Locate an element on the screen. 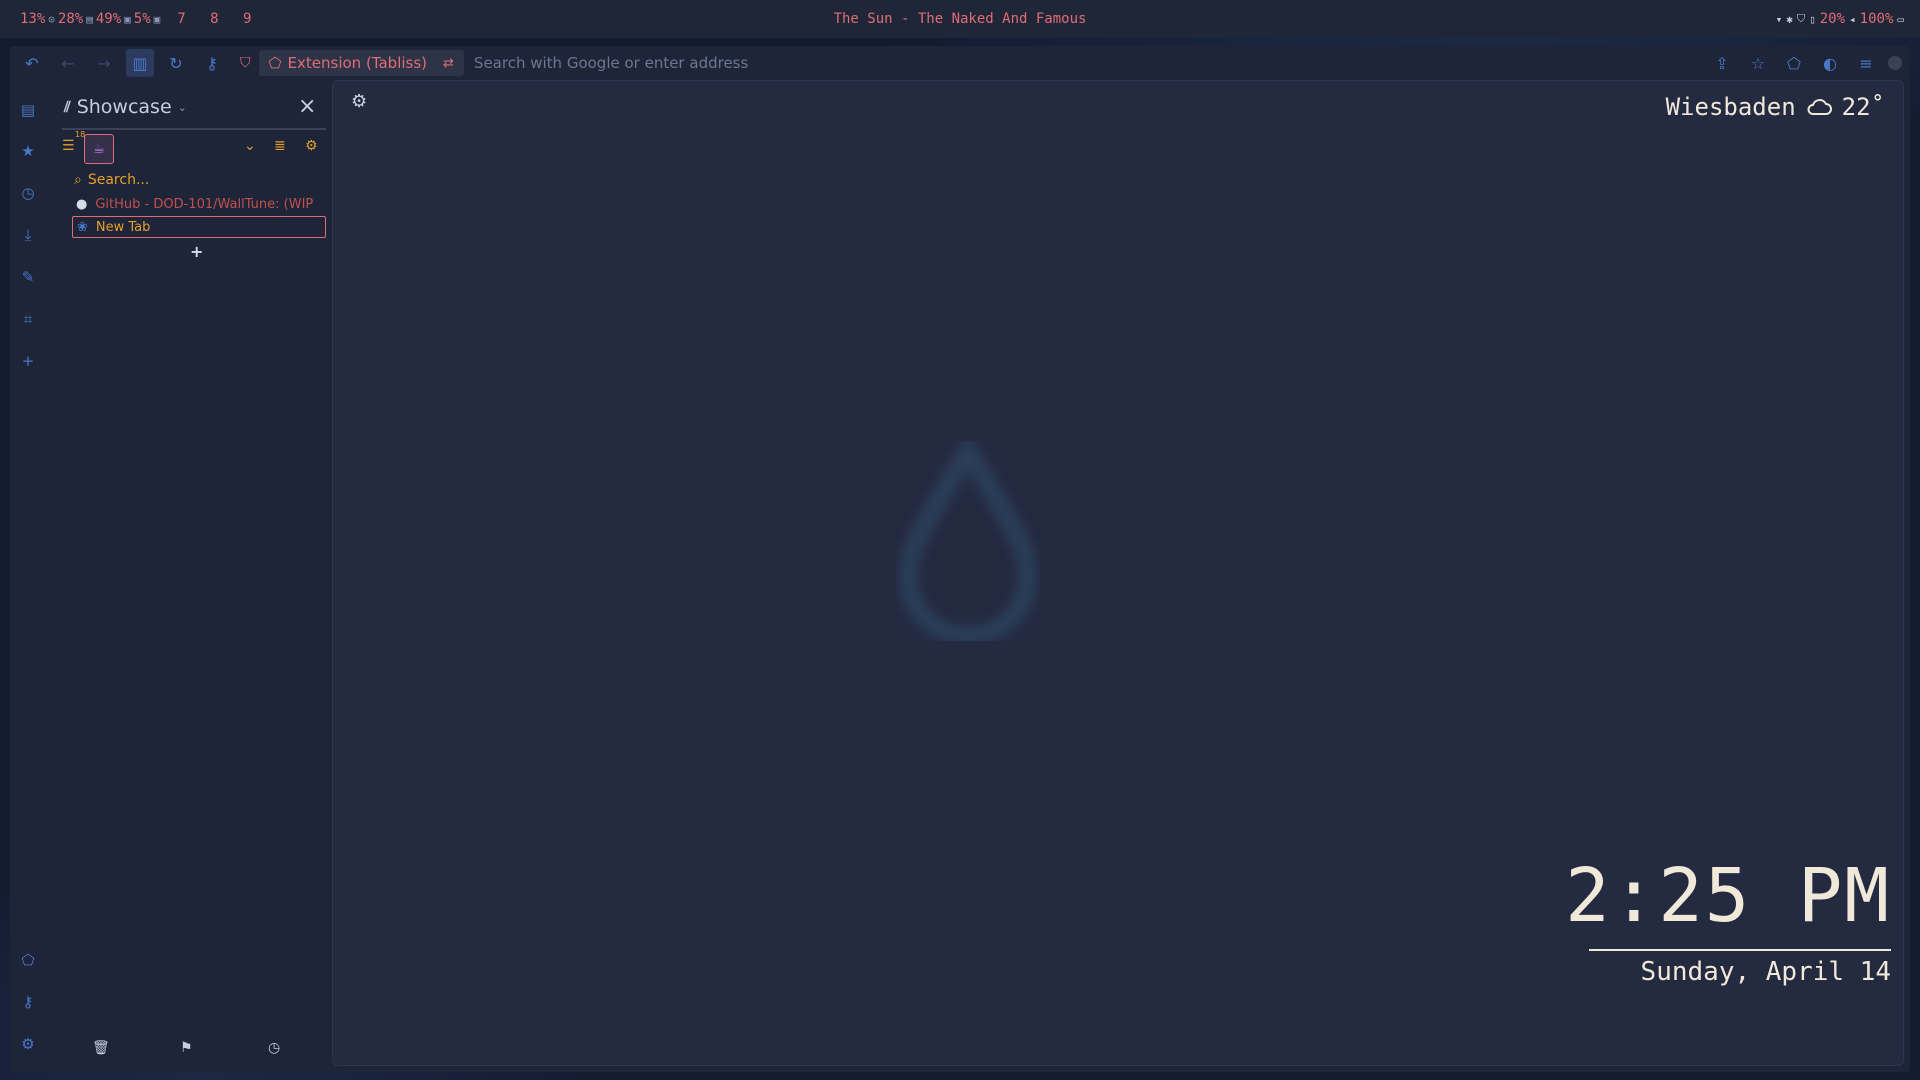 This screenshot has width=1920, height=1080. sidebar-footer: 🗑 ⚑ ◷ is located at coordinates (194, 1052).